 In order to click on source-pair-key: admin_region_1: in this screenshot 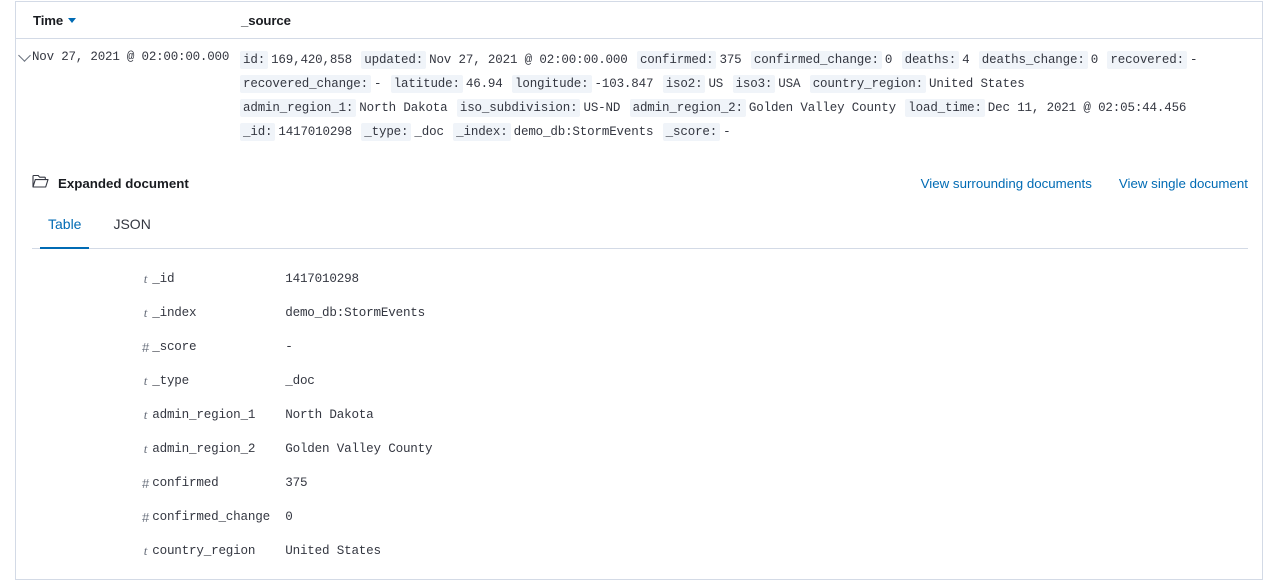, I will do `click(298, 108)`.